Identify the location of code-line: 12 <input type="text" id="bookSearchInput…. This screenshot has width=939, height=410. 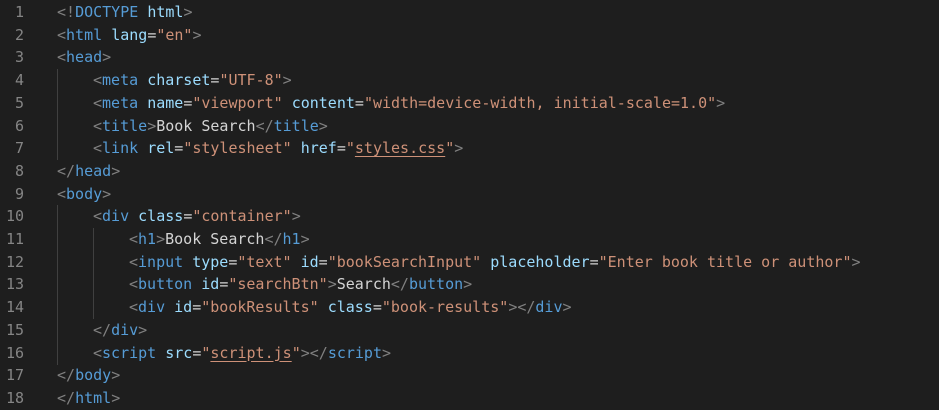
(469, 262).